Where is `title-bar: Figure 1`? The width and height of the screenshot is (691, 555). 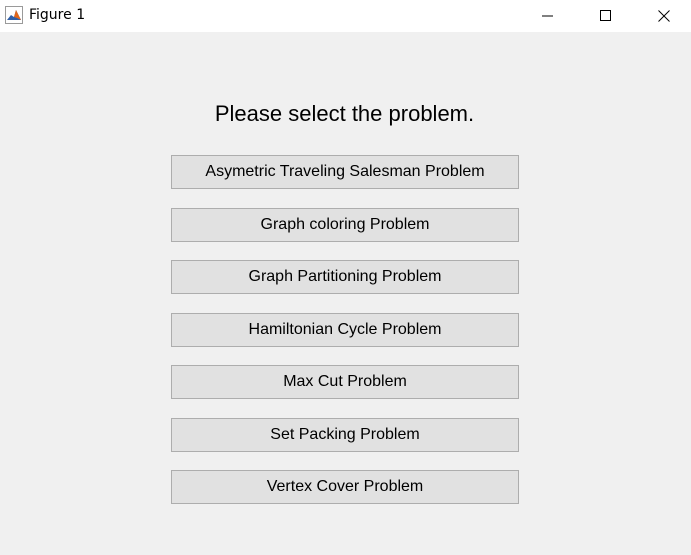 title-bar: Figure 1 is located at coordinates (345, 16).